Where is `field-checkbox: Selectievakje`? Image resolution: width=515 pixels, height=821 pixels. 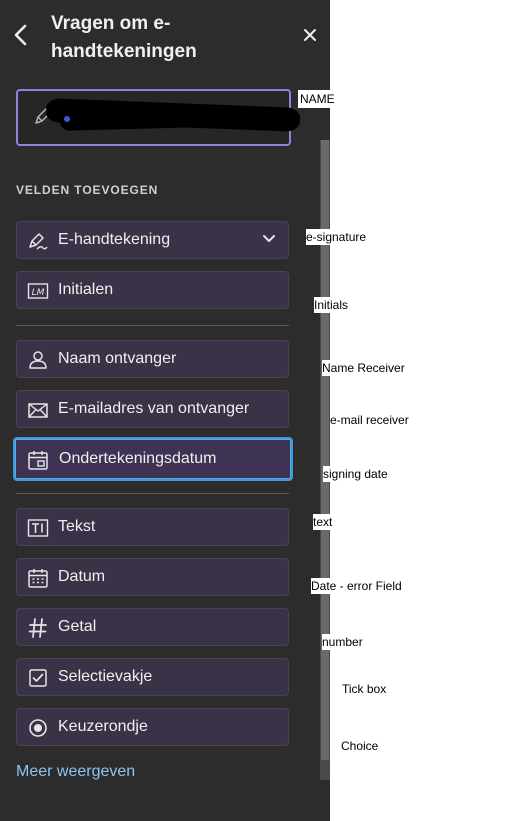 field-checkbox: Selectievakje is located at coordinates (152, 677).